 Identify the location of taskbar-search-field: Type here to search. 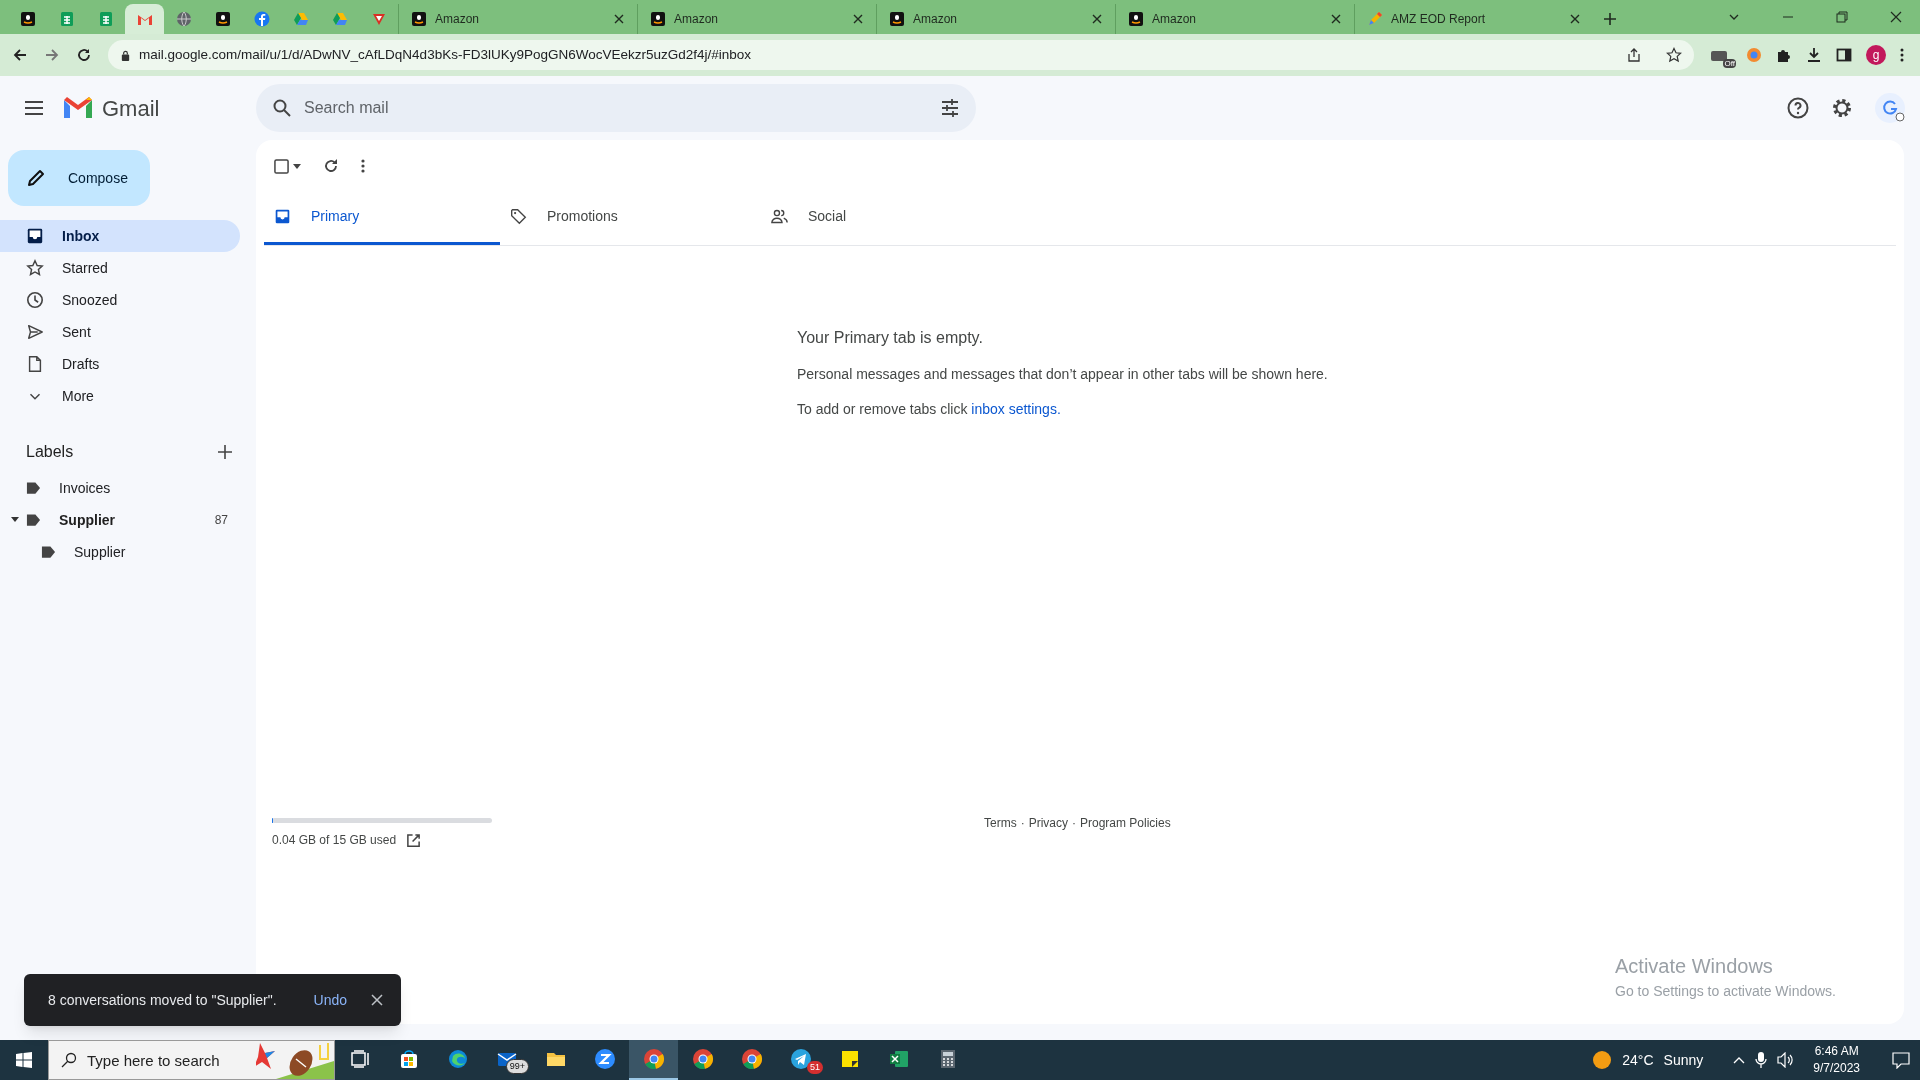
(162, 1060).